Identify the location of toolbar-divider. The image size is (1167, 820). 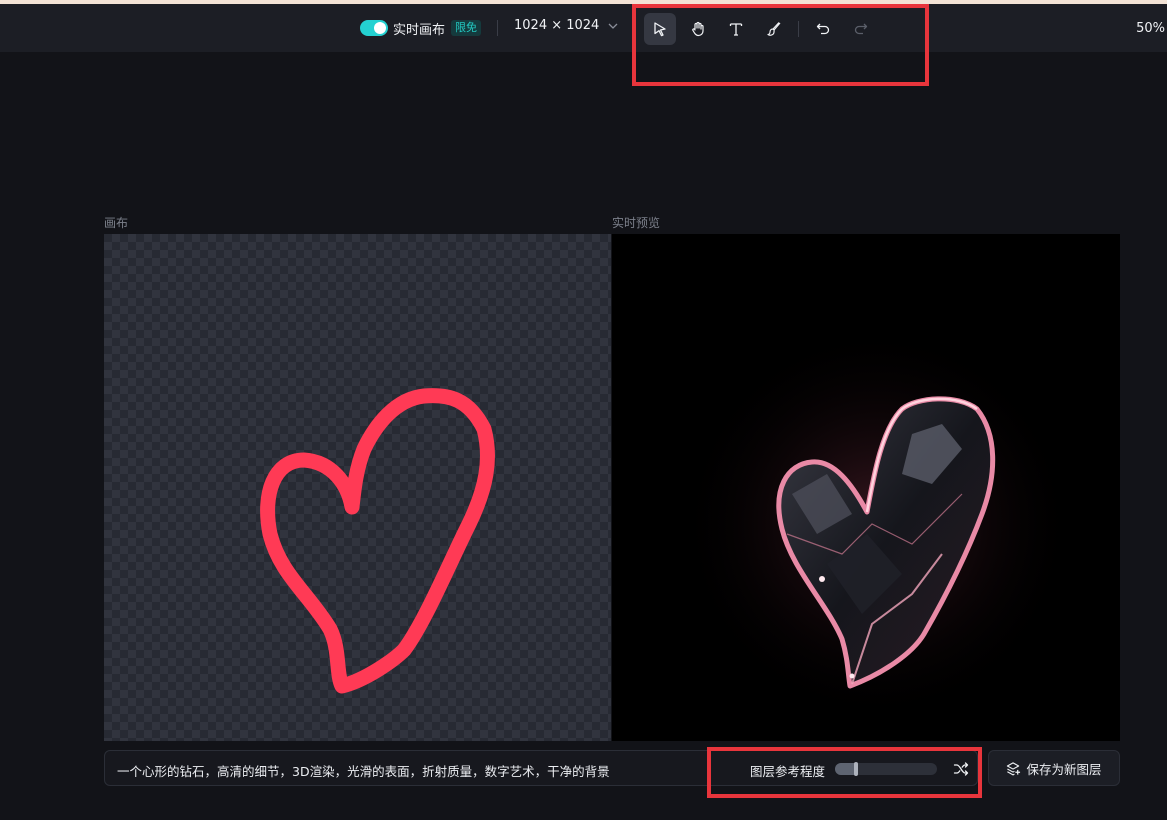
(498, 28).